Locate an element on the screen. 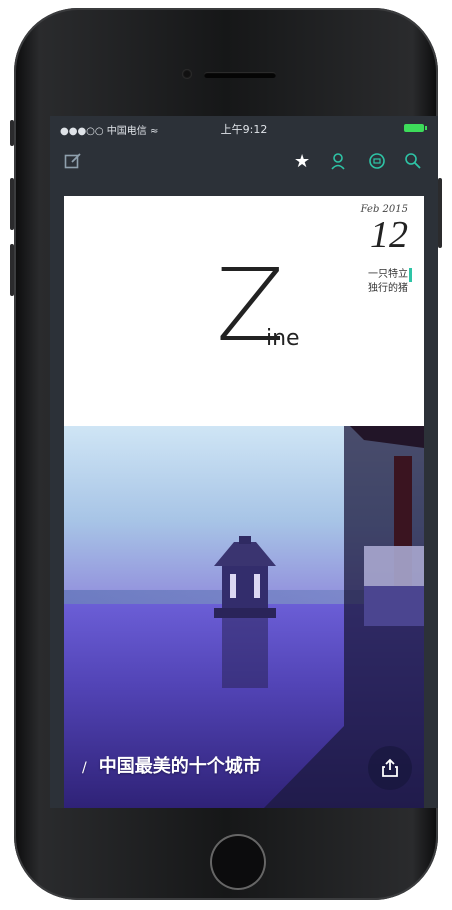 This screenshot has width=452, height=910. caption-title: 中国最美的十个城市 is located at coordinates (179, 766).